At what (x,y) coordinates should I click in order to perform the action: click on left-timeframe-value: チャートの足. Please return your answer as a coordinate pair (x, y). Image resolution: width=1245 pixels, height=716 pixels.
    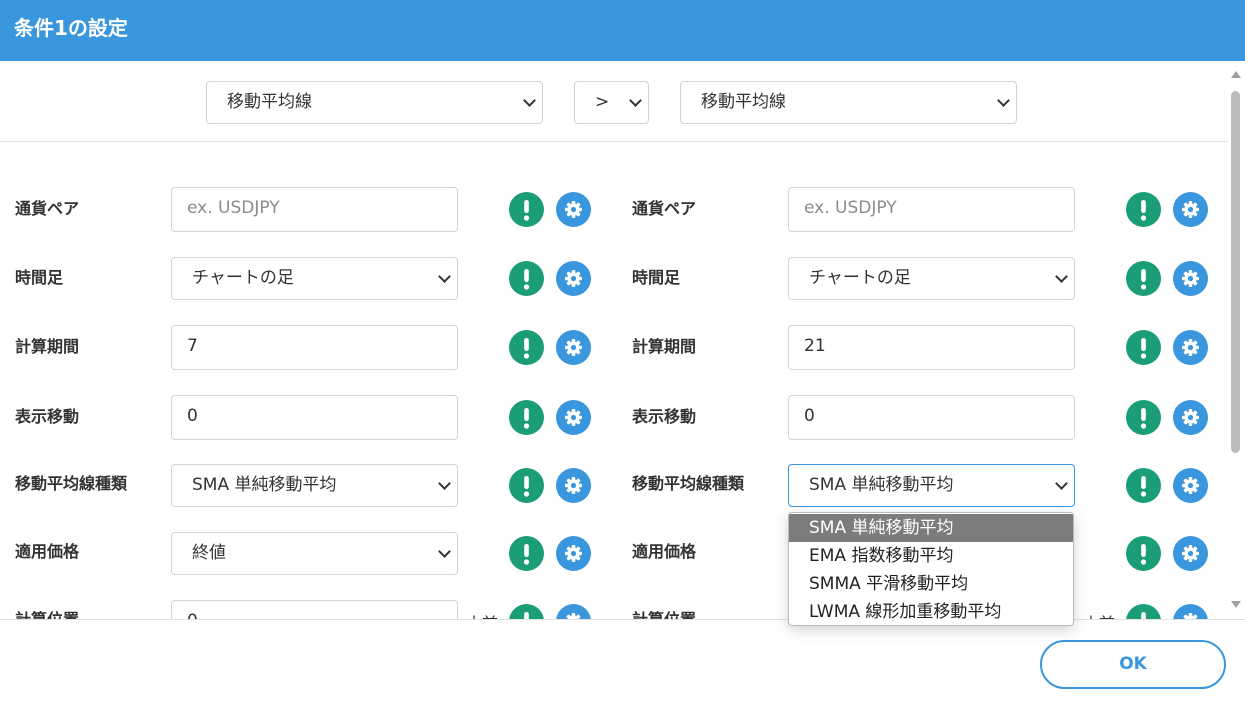
    Looking at the image, I should click on (243, 278).